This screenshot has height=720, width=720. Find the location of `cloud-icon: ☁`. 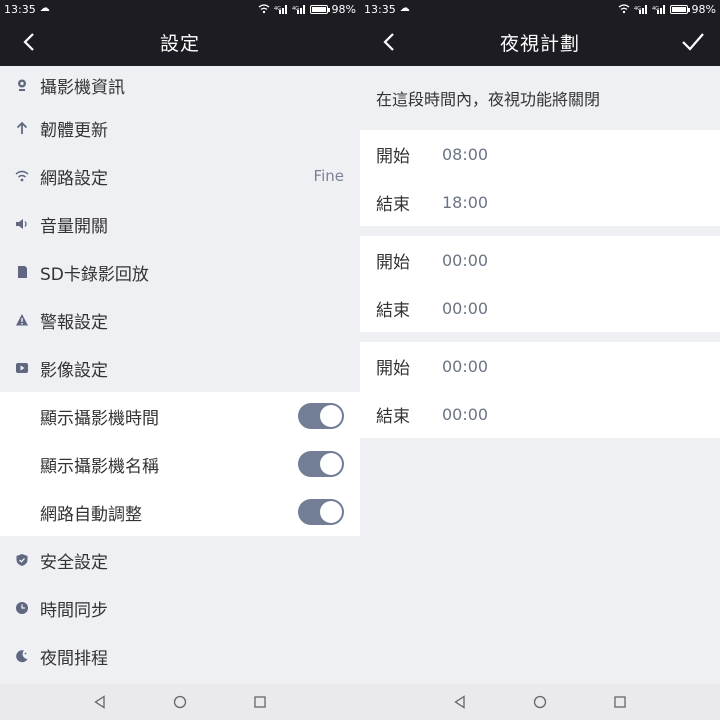

cloud-icon: ☁ is located at coordinates (44, 8).